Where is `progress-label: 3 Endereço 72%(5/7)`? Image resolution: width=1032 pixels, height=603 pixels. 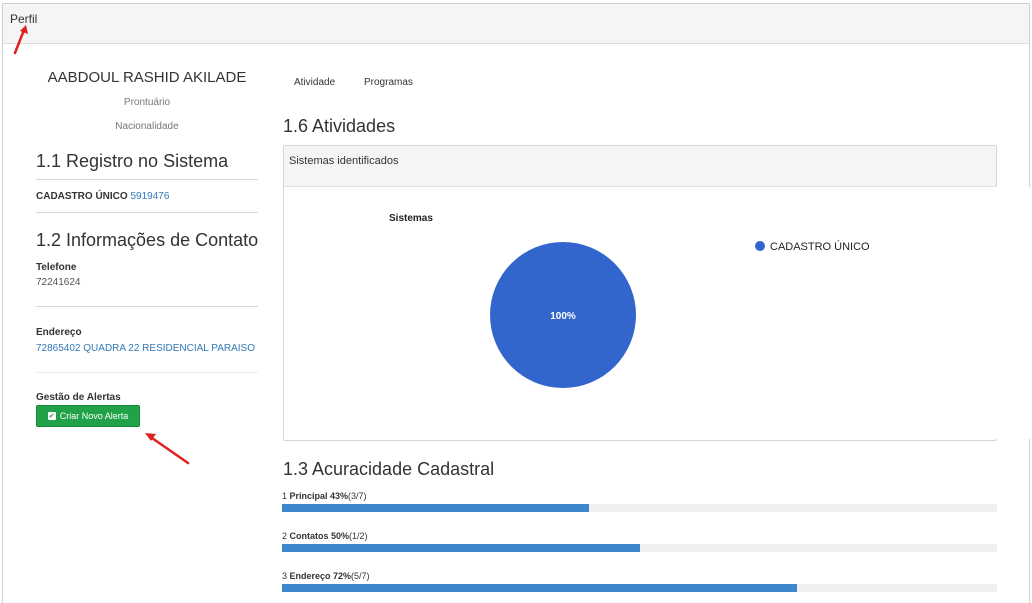
progress-label: 3 Endereço 72%(5/7) is located at coordinates (326, 576).